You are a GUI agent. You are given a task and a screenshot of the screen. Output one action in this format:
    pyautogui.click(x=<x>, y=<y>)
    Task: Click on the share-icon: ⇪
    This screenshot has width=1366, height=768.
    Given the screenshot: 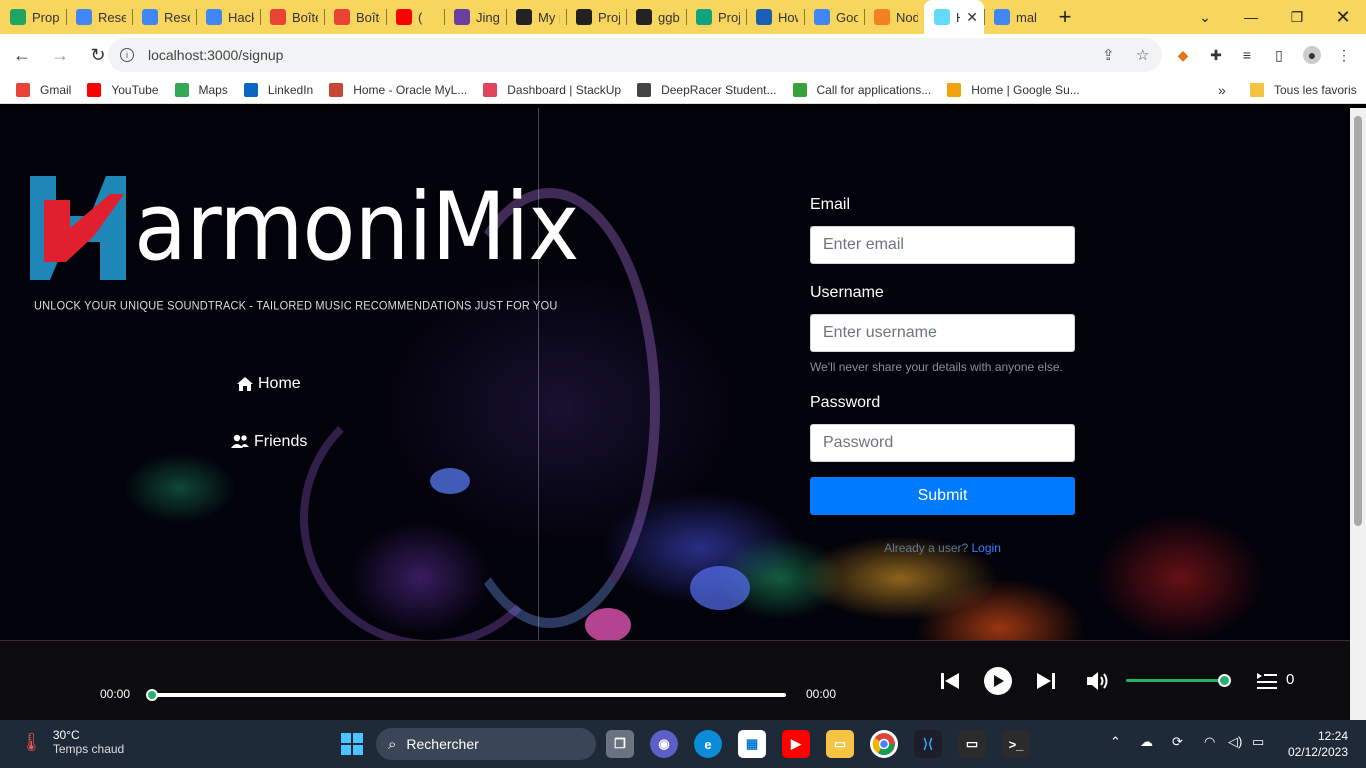 What is the action you would take?
    pyautogui.click(x=1108, y=55)
    